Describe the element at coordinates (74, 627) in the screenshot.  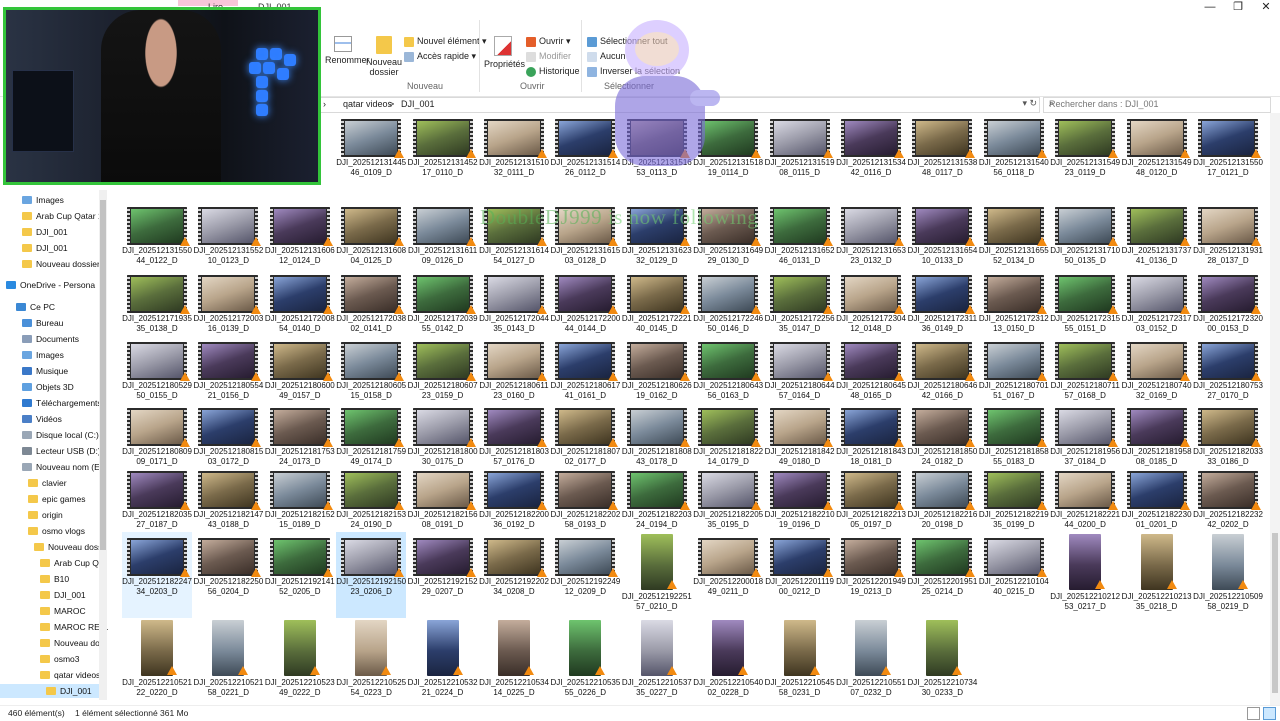
I see `nav-item: MAROC REEL` at that location.